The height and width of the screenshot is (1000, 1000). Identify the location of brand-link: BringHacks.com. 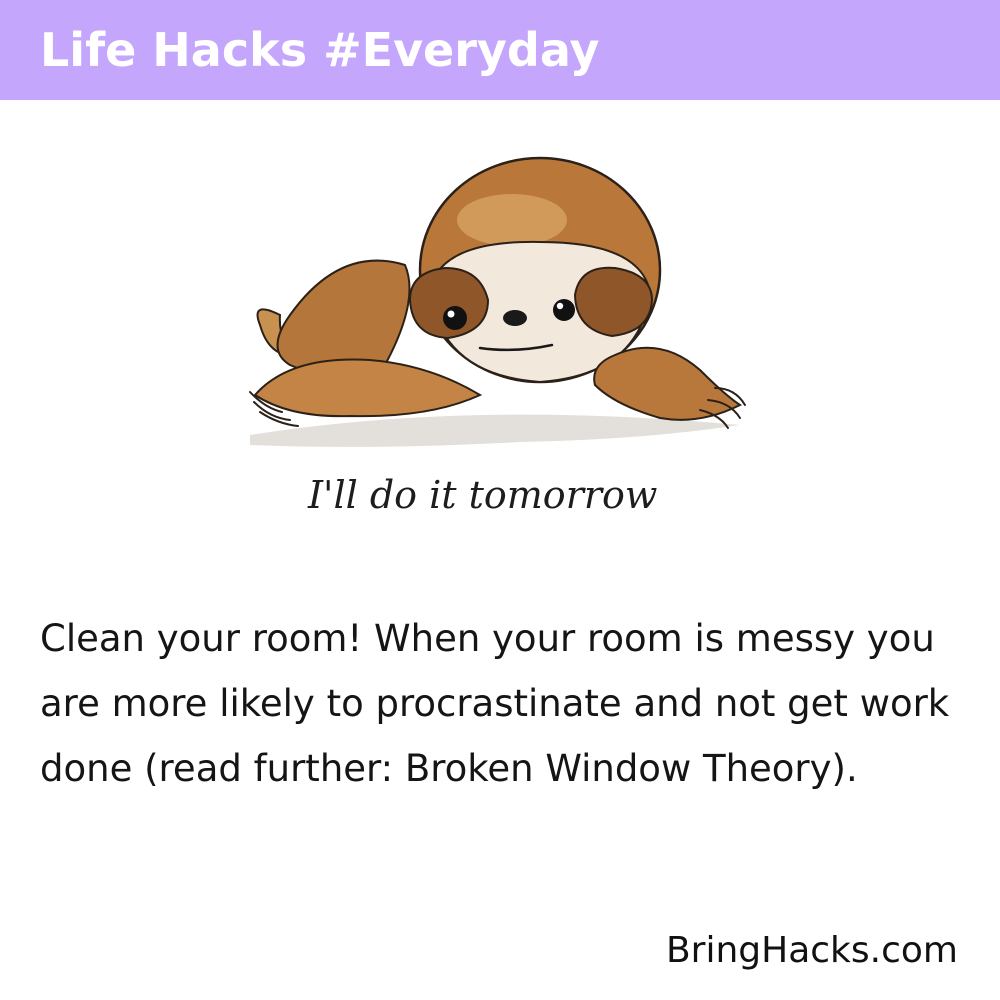
(812, 951).